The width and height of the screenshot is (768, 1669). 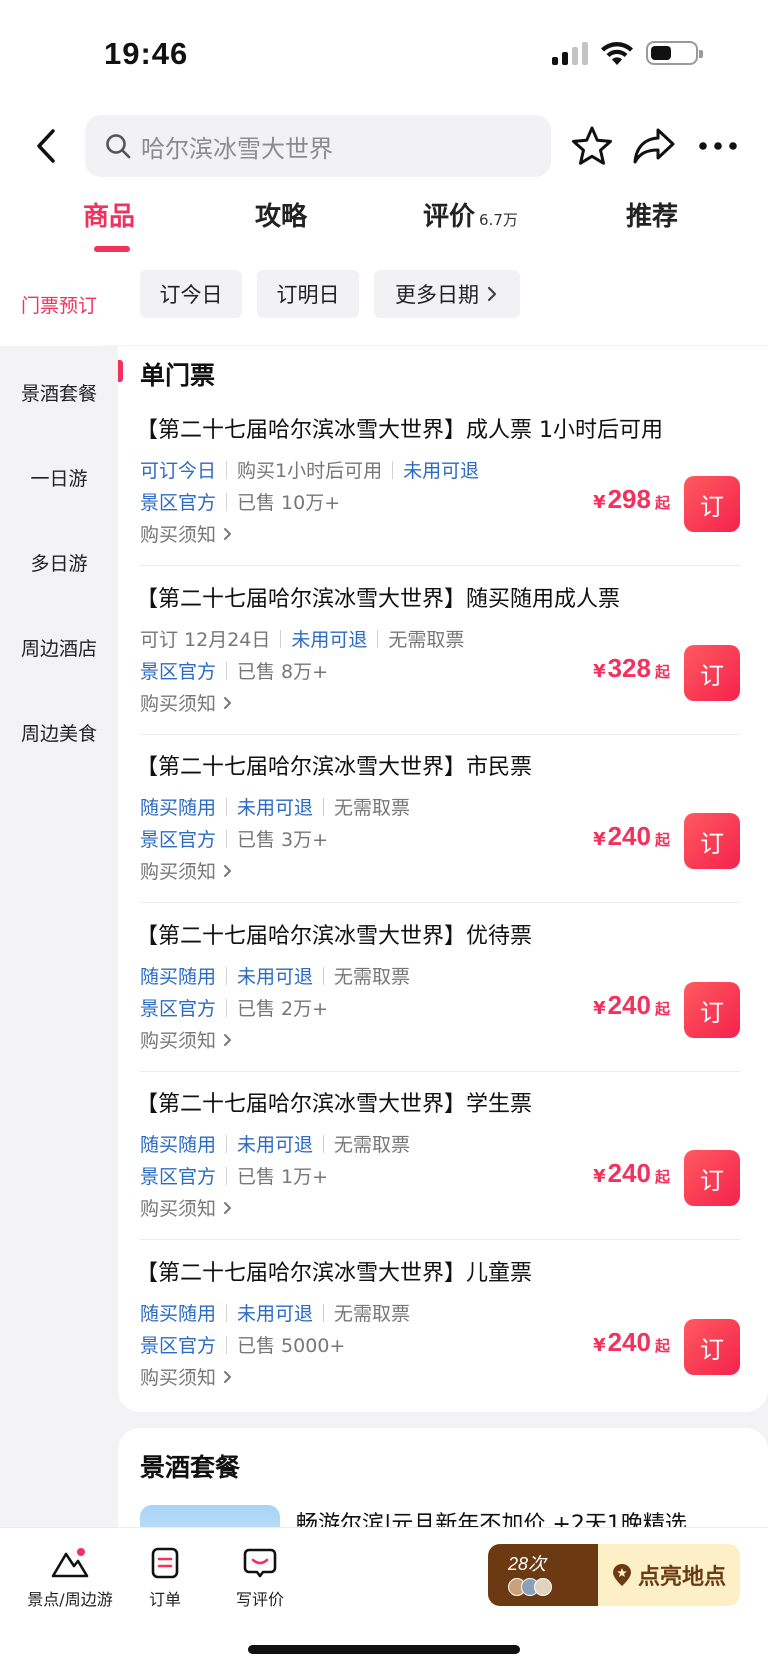 I want to click on price-value: 298, so click(x=629, y=499).